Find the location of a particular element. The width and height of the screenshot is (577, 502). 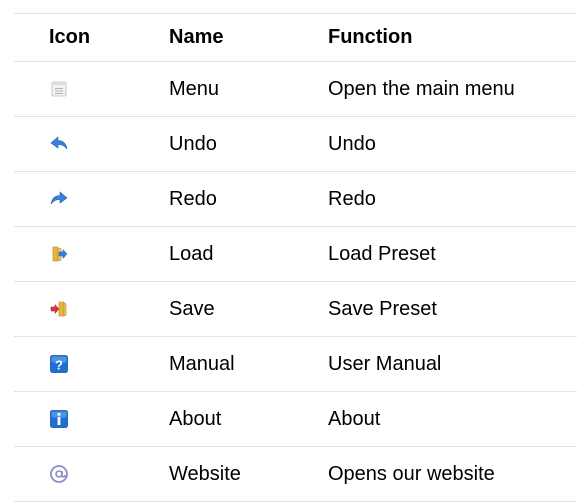

header-name: Name is located at coordinates (196, 37).